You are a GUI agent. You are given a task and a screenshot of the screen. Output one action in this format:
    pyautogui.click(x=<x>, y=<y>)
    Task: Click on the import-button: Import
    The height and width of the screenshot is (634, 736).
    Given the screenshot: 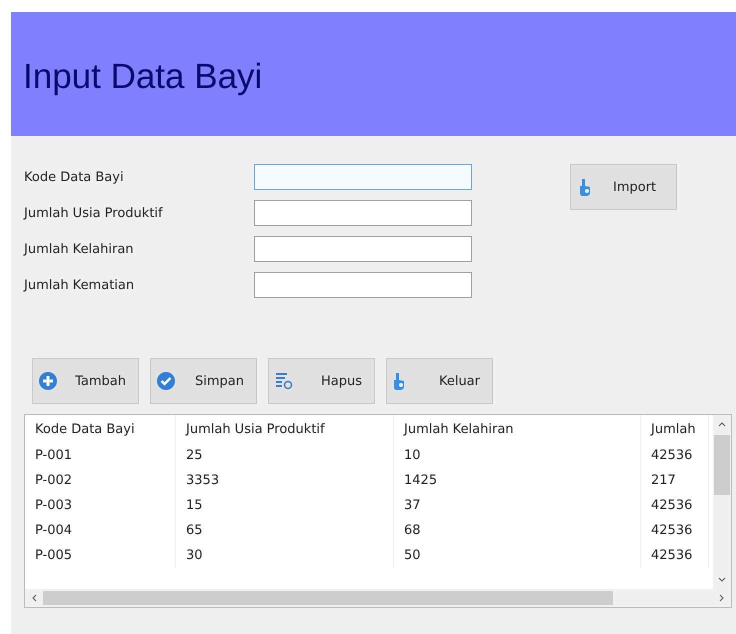 What is the action you would take?
    pyautogui.click(x=623, y=187)
    